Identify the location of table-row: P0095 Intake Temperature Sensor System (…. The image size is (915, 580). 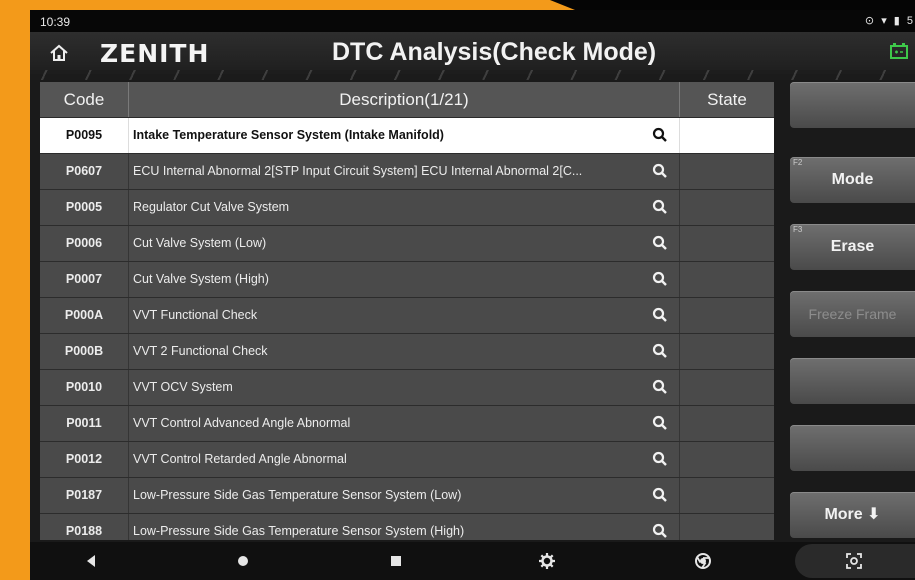
(407, 136).